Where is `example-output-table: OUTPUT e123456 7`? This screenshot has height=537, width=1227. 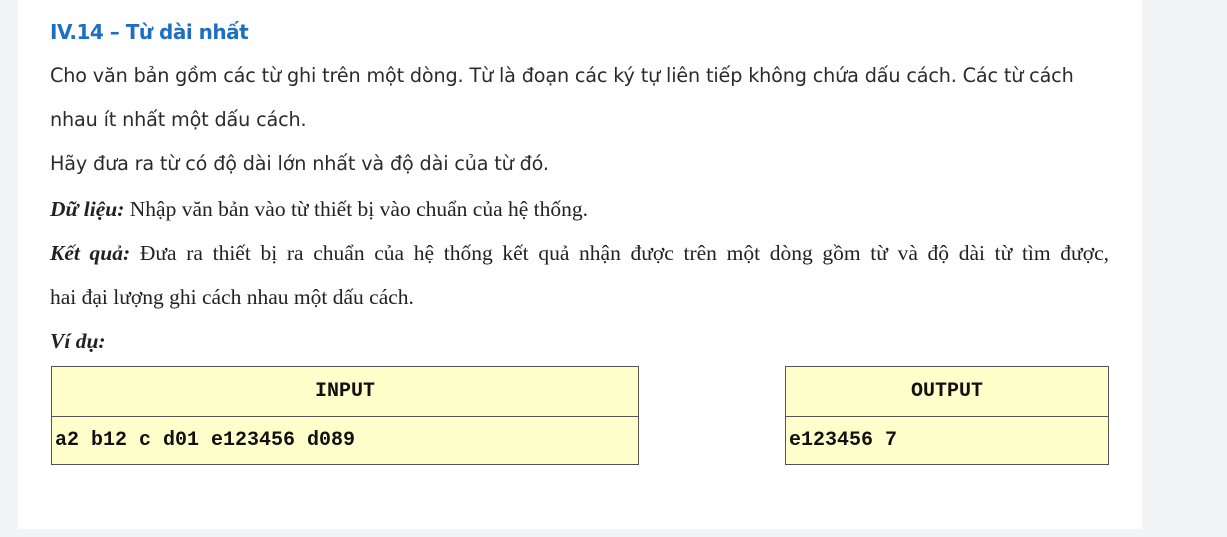
example-output-table: OUTPUT e123456 7 is located at coordinates (947, 415).